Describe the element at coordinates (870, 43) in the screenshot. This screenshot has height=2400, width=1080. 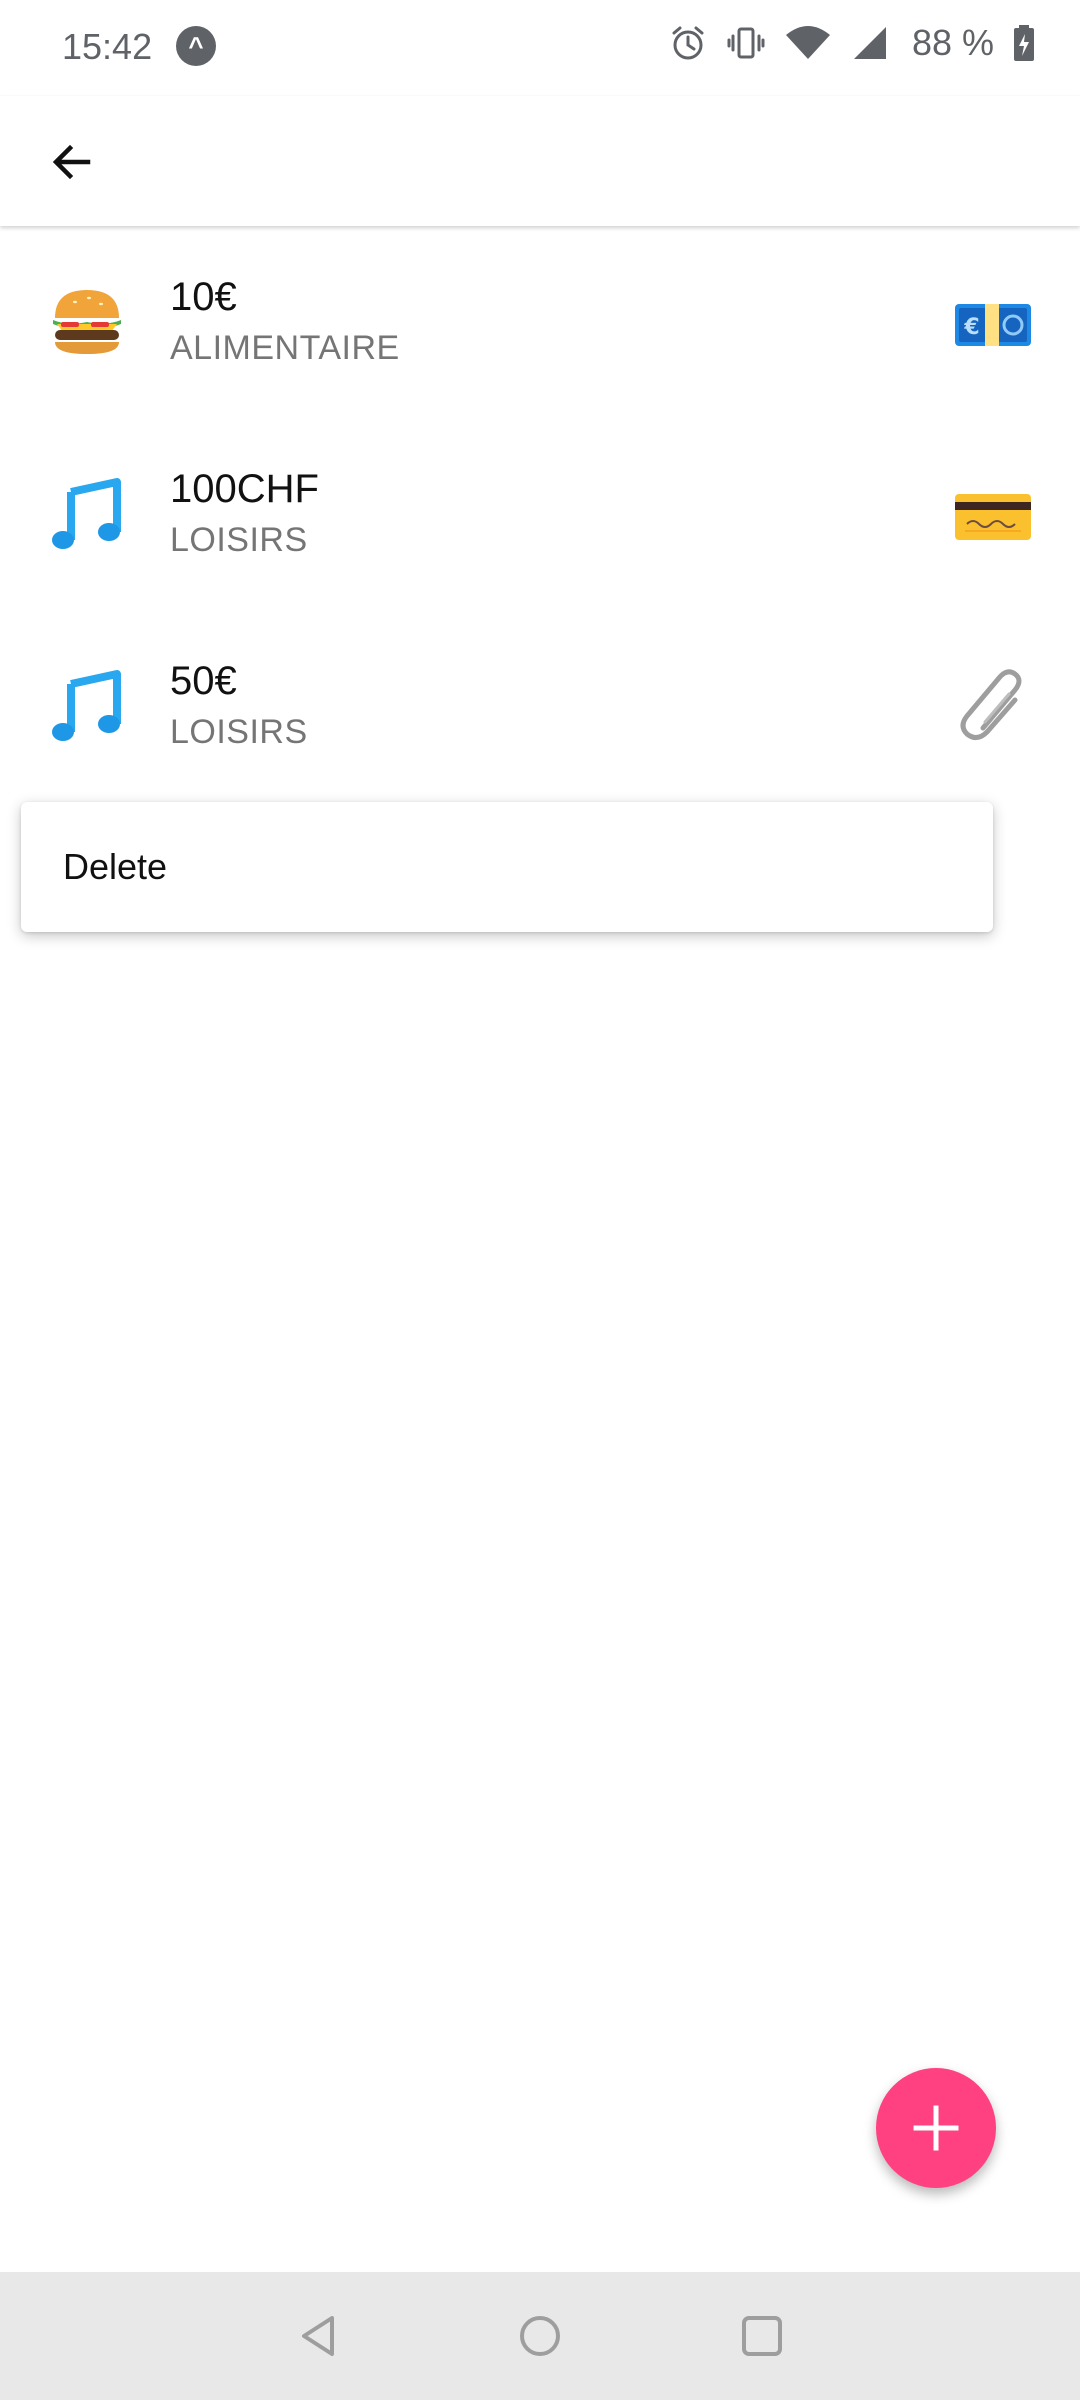
I see `cell-signal-icon` at that location.